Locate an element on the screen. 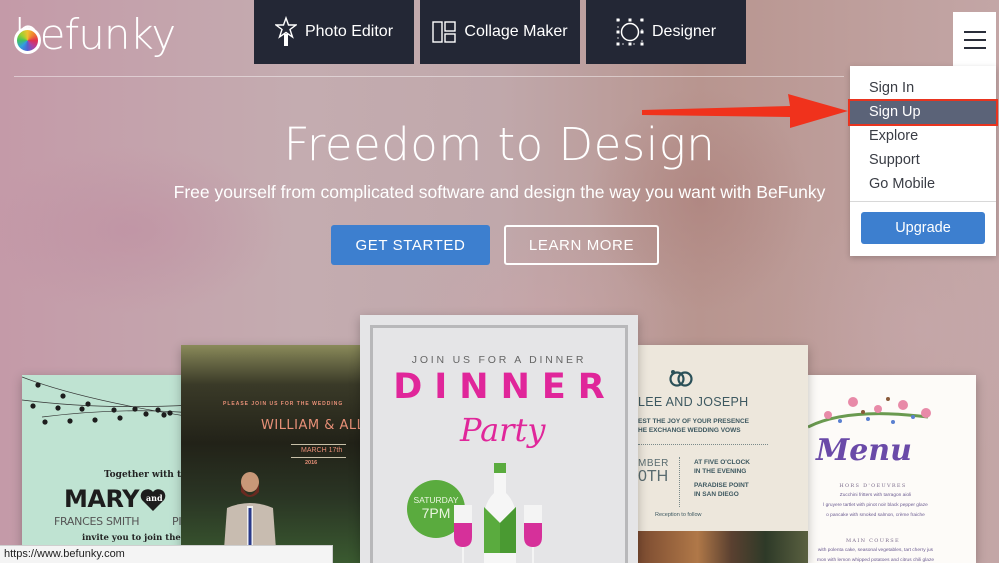  card-text: MARCH 17th is located at coordinates (322, 450).